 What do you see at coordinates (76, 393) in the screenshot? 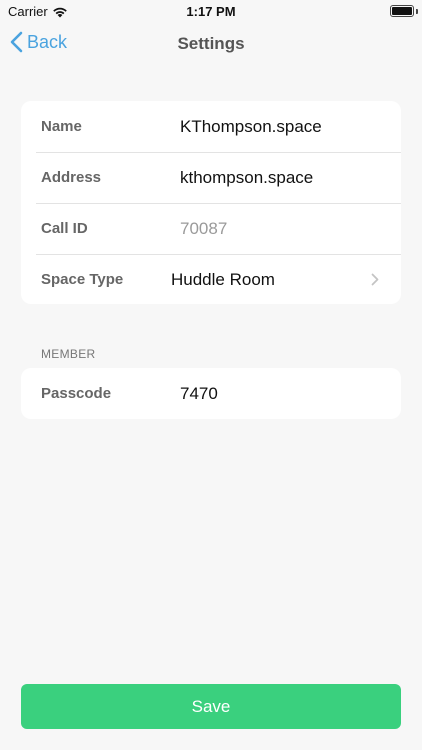
I see `passcode-label: Passcode` at bounding box center [76, 393].